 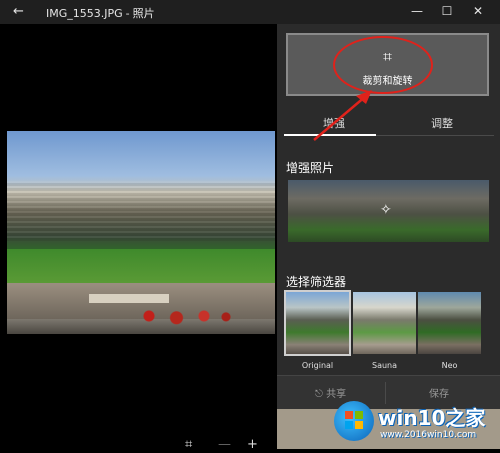 What do you see at coordinates (417, 11) in the screenshot?
I see `minimize-icon: —` at bounding box center [417, 11].